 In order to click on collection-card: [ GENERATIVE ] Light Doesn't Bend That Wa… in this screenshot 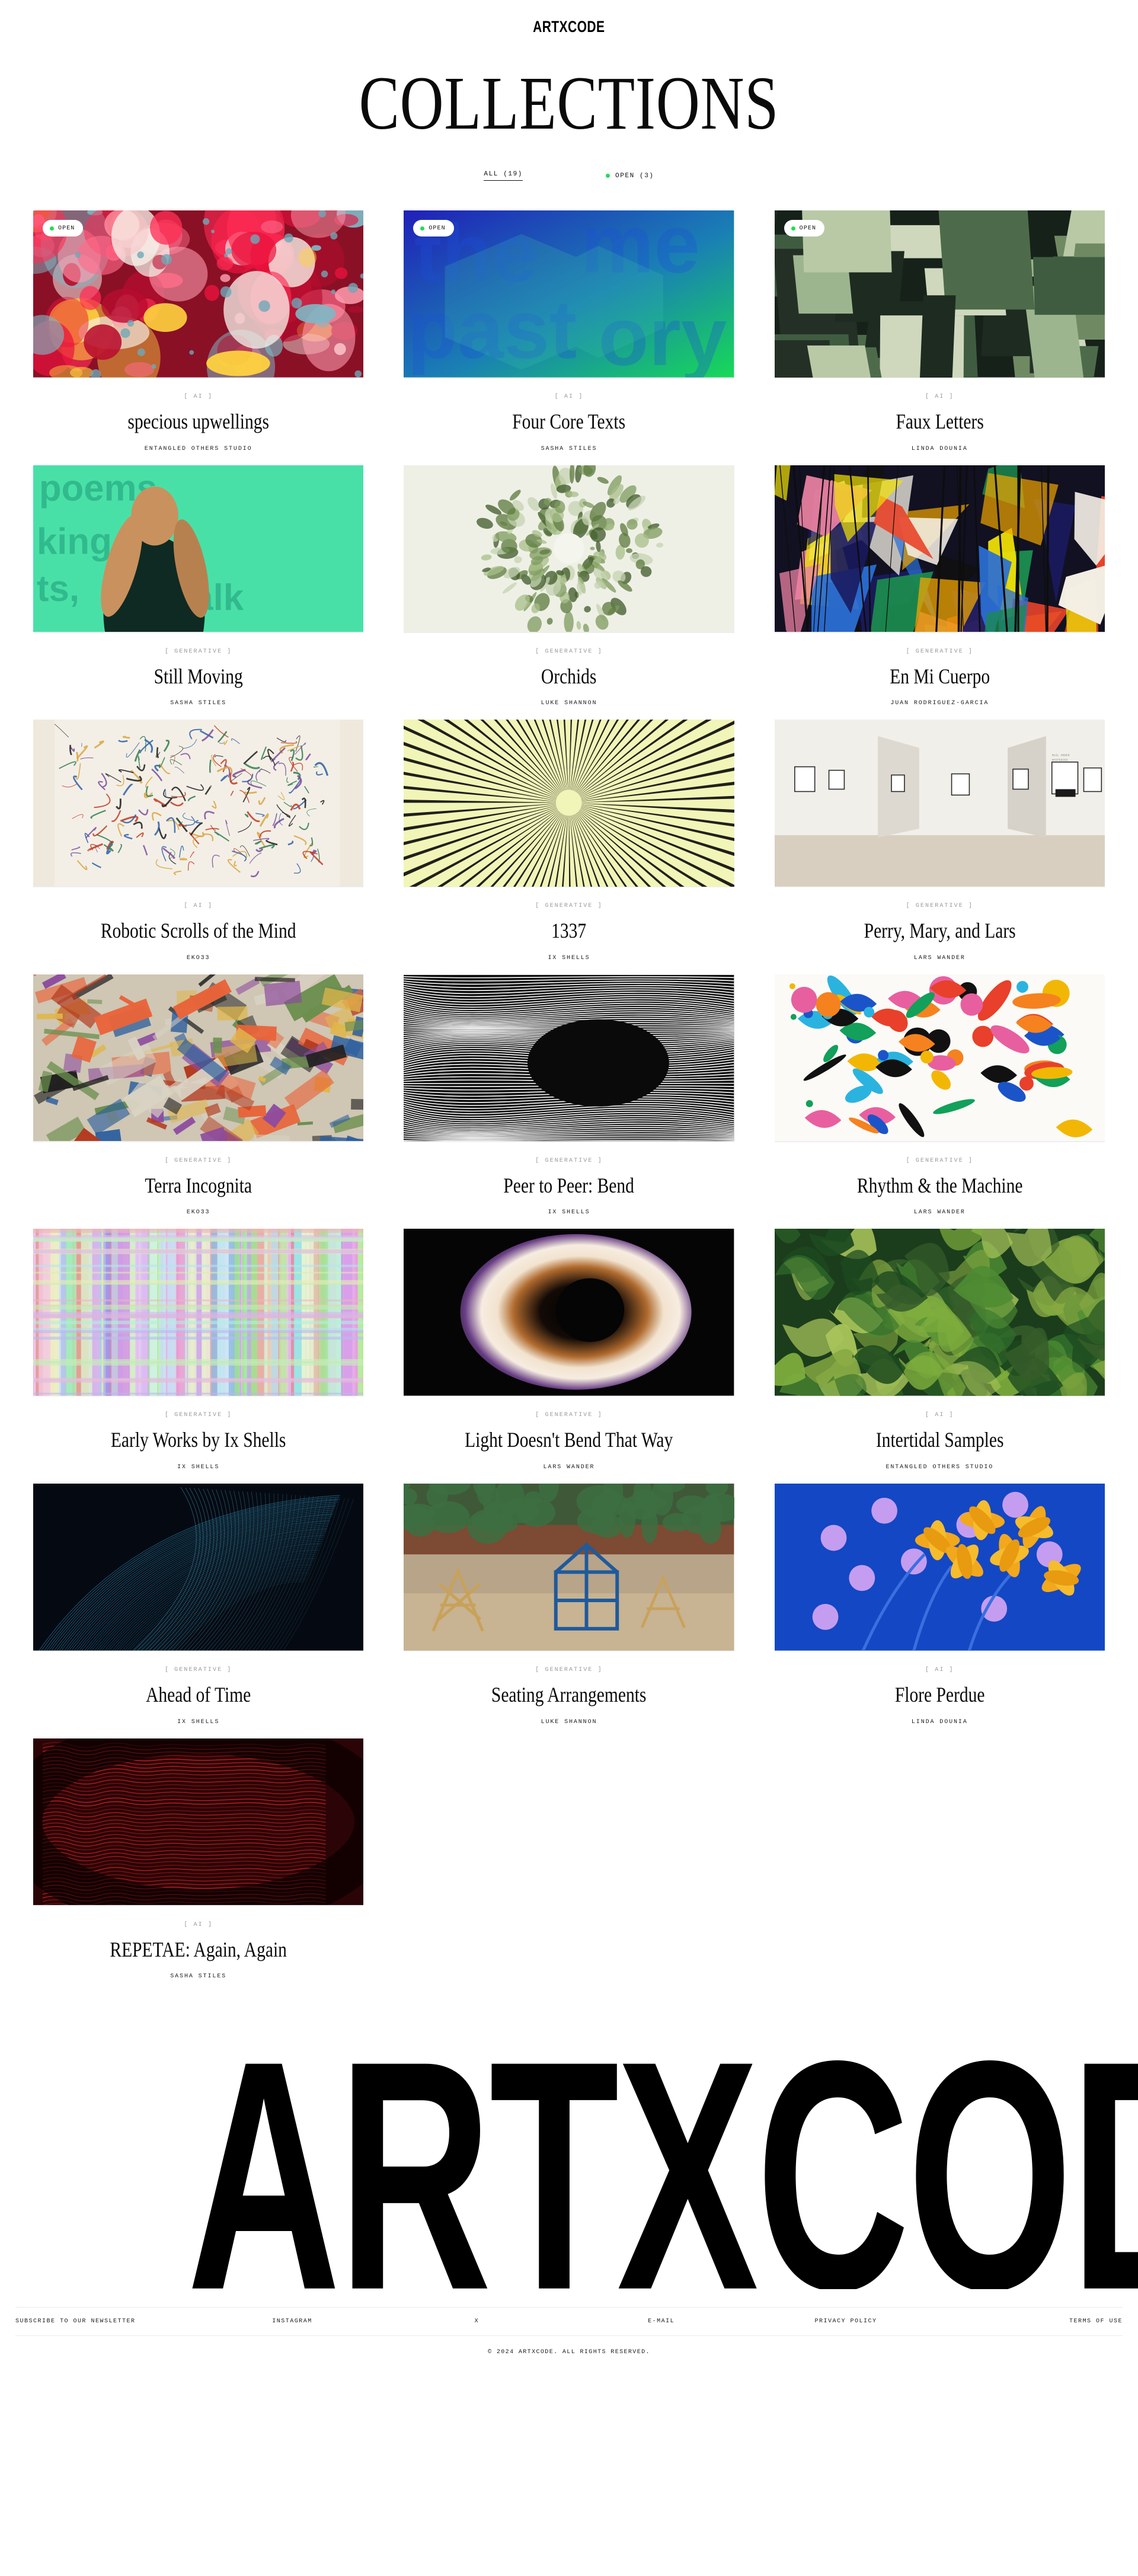, I will do `click(569, 1350)`.